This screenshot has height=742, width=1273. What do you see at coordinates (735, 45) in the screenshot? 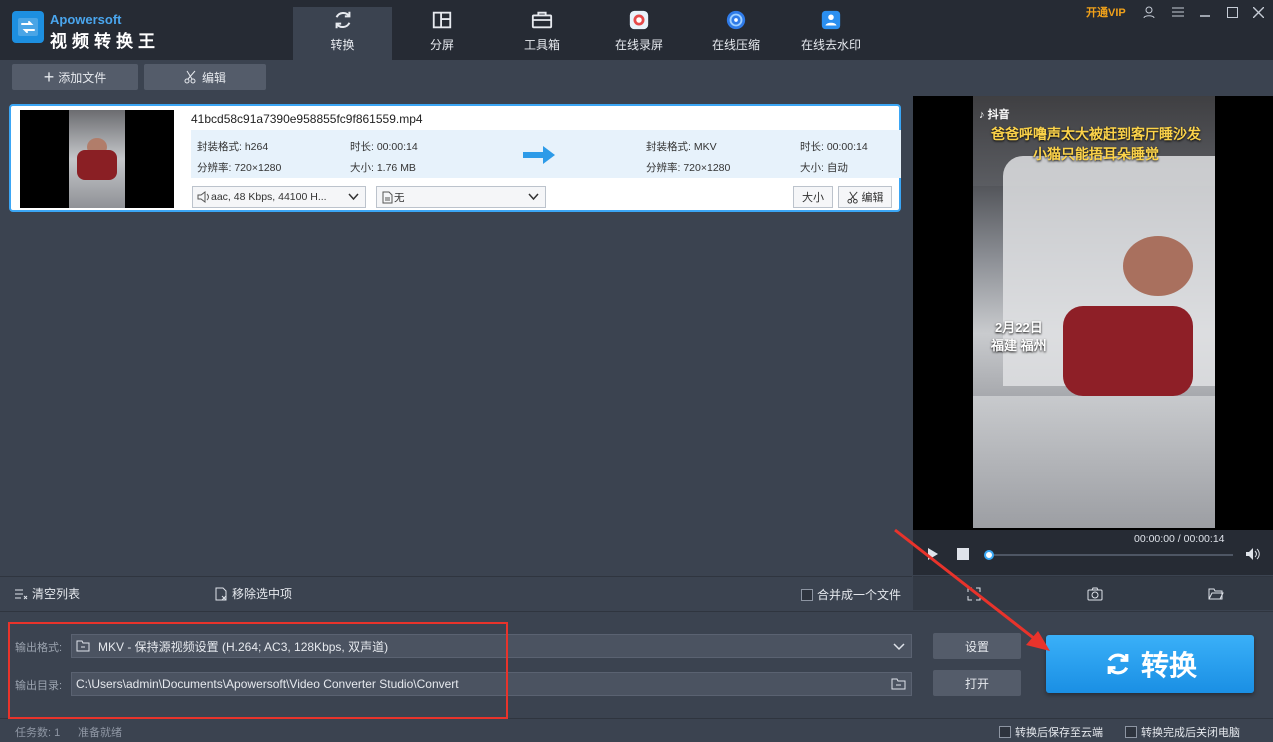
I see `tab-label: 在线压缩` at bounding box center [735, 45].